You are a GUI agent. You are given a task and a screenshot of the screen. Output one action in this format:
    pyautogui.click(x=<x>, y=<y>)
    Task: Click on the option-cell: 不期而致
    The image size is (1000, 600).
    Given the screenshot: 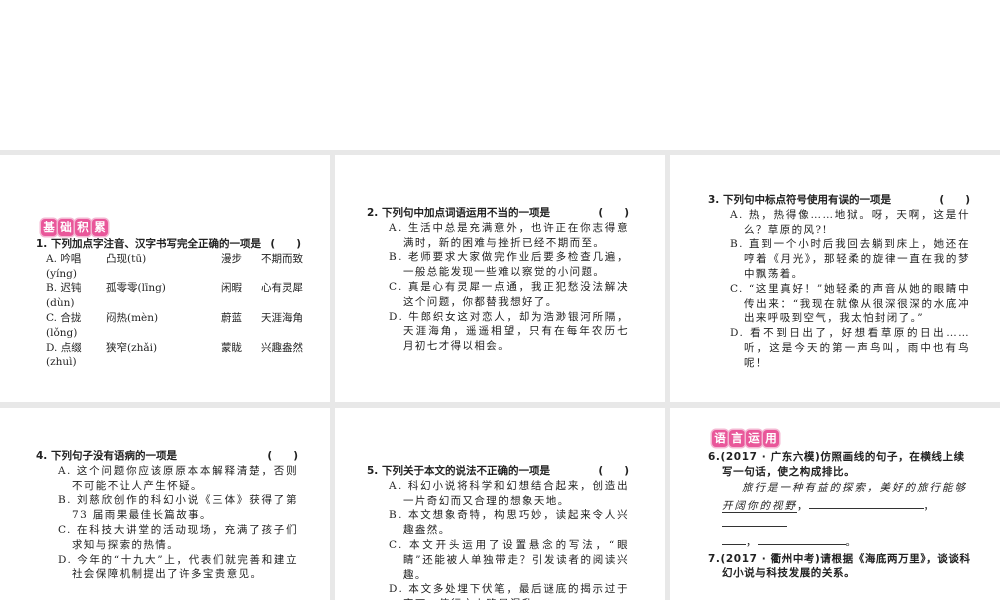 What is the action you would take?
    pyautogui.click(x=282, y=258)
    